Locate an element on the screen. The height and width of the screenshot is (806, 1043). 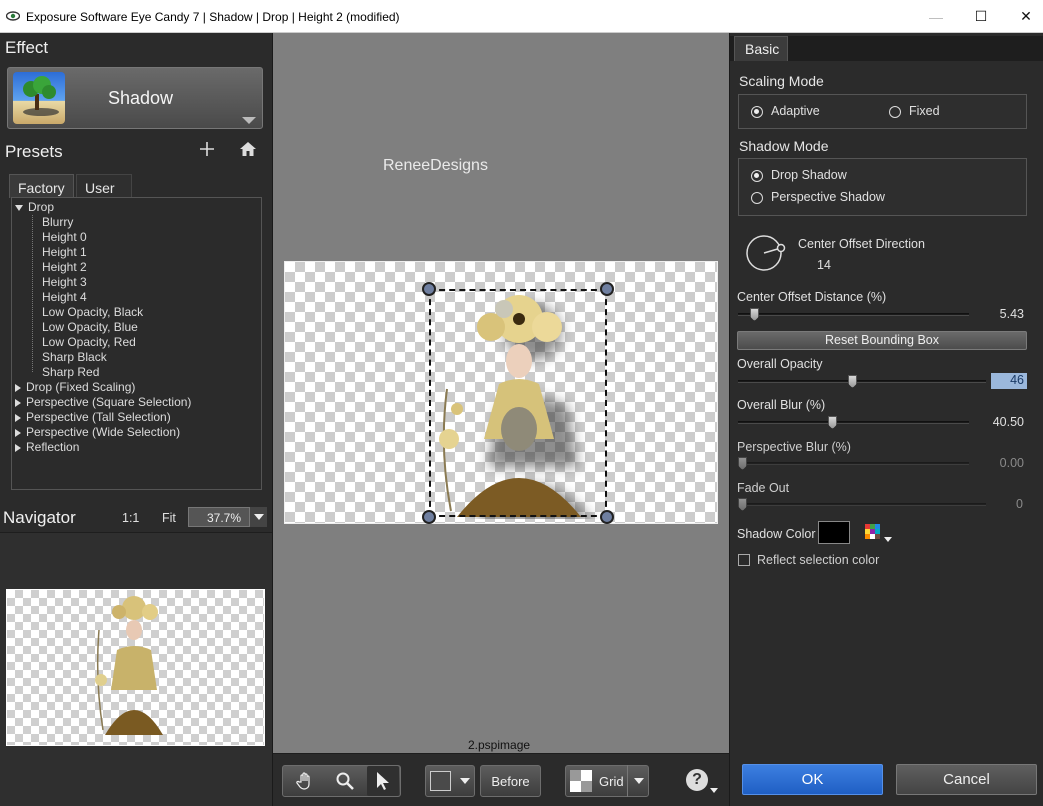
direction-dial-icon is located at coordinates (766, 253).